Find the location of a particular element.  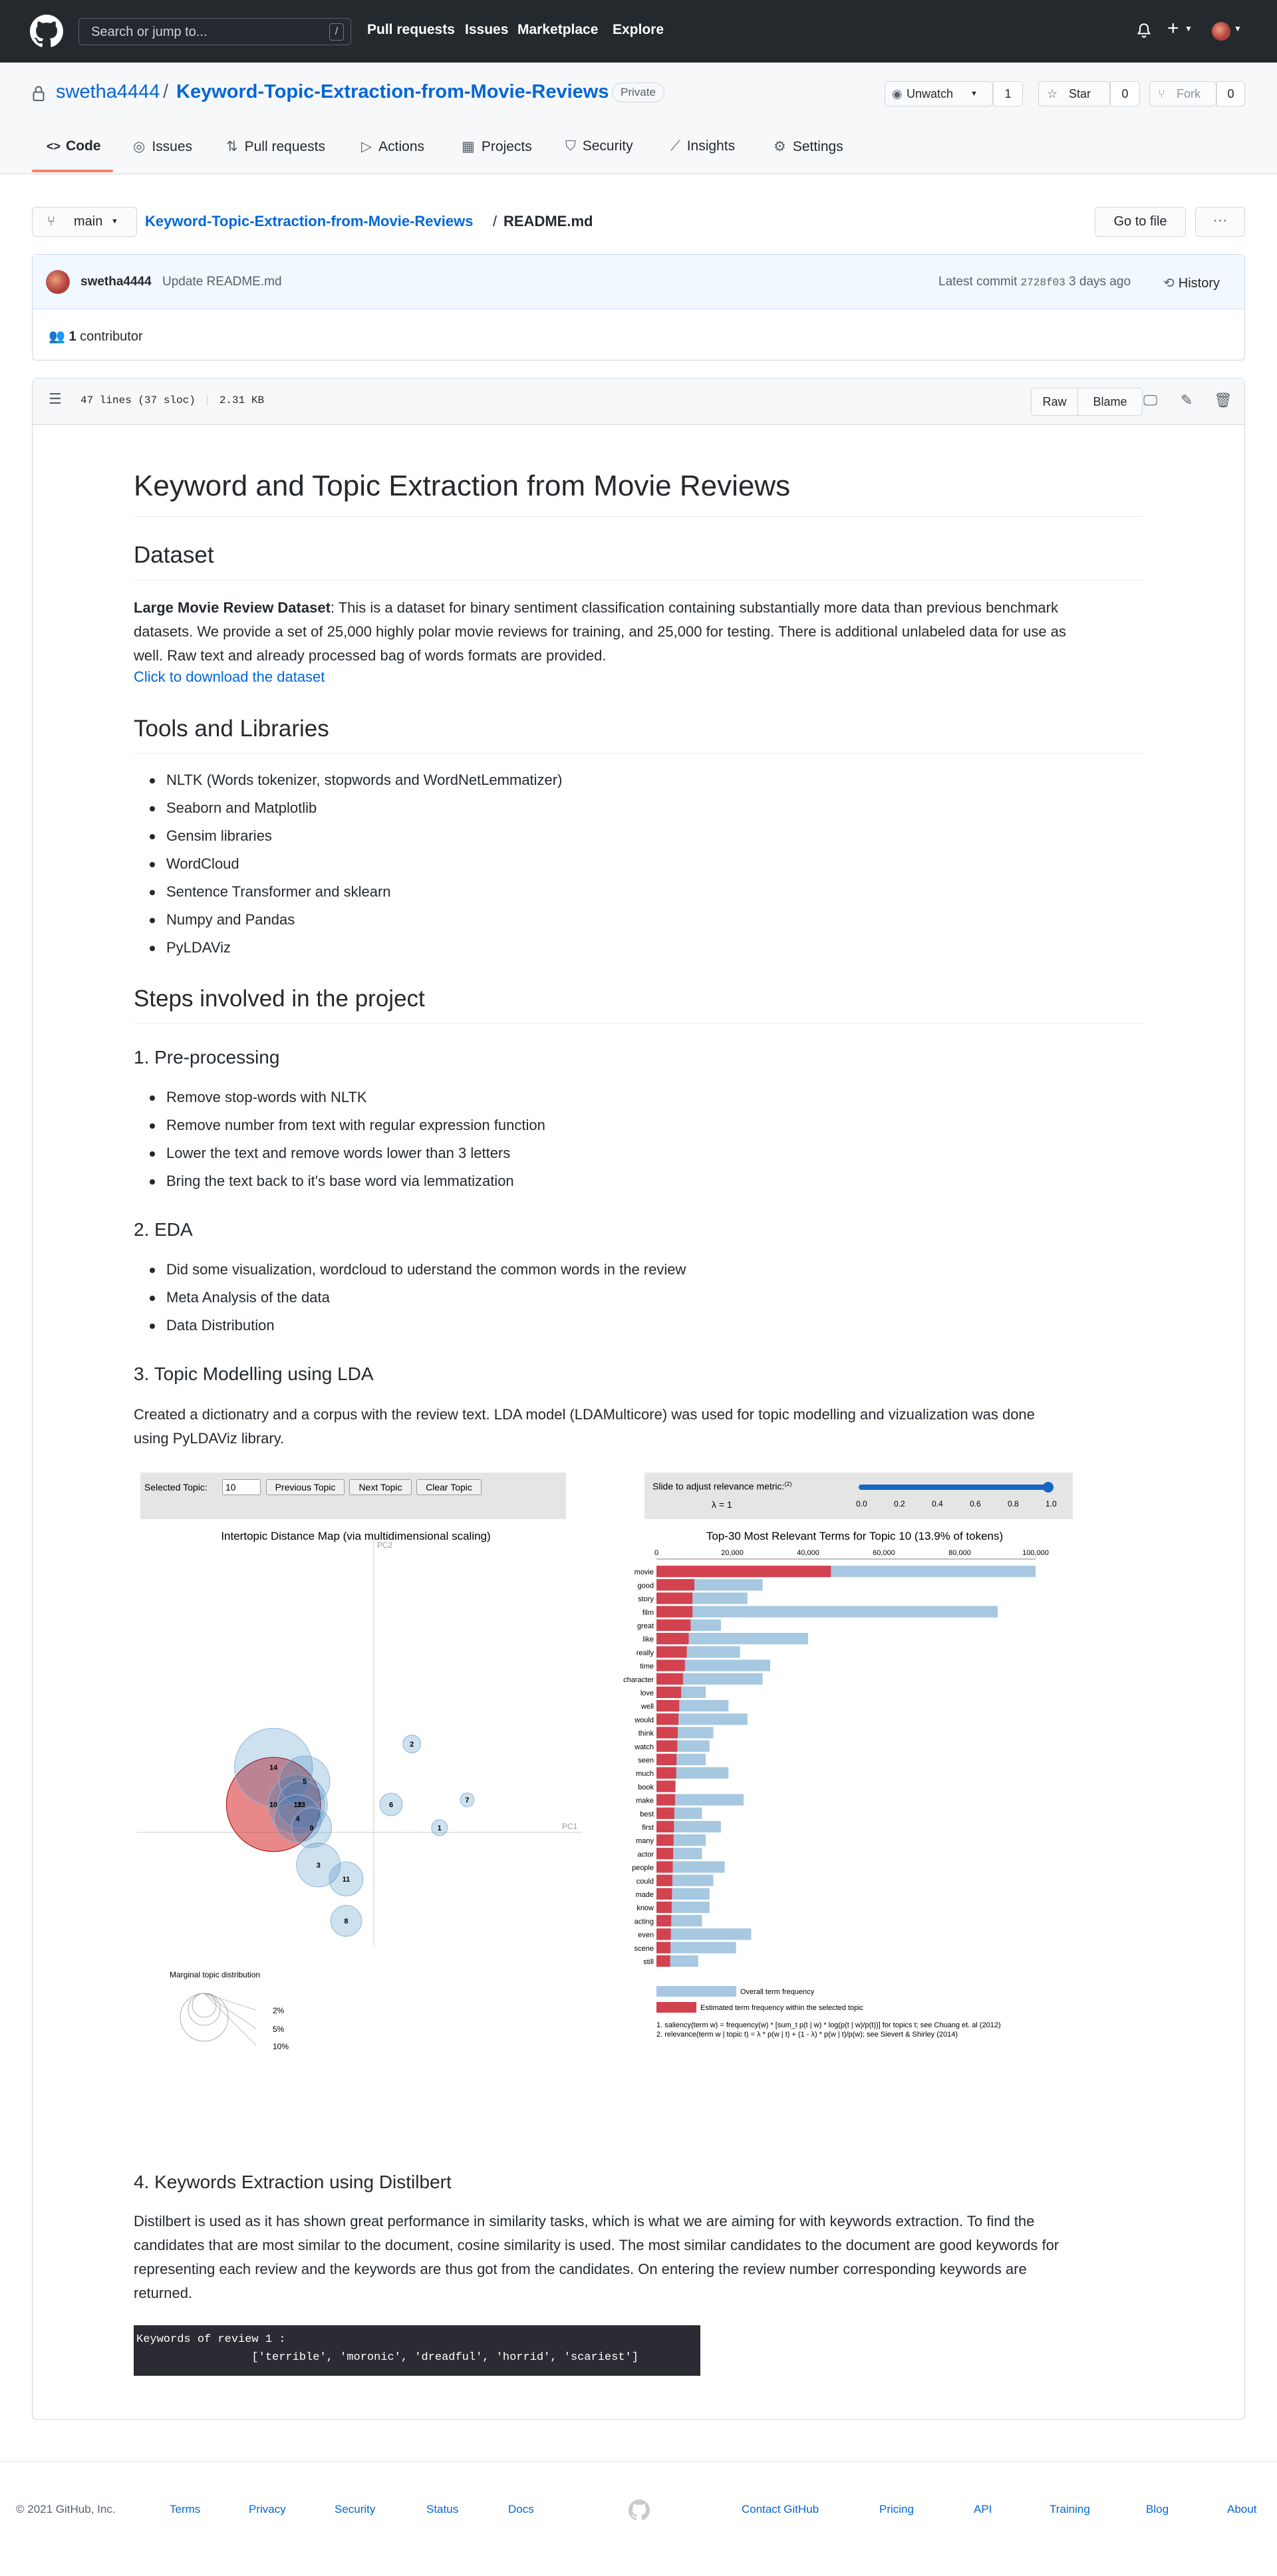

marginal-distribution-legend is located at coordinates (219, 2020).